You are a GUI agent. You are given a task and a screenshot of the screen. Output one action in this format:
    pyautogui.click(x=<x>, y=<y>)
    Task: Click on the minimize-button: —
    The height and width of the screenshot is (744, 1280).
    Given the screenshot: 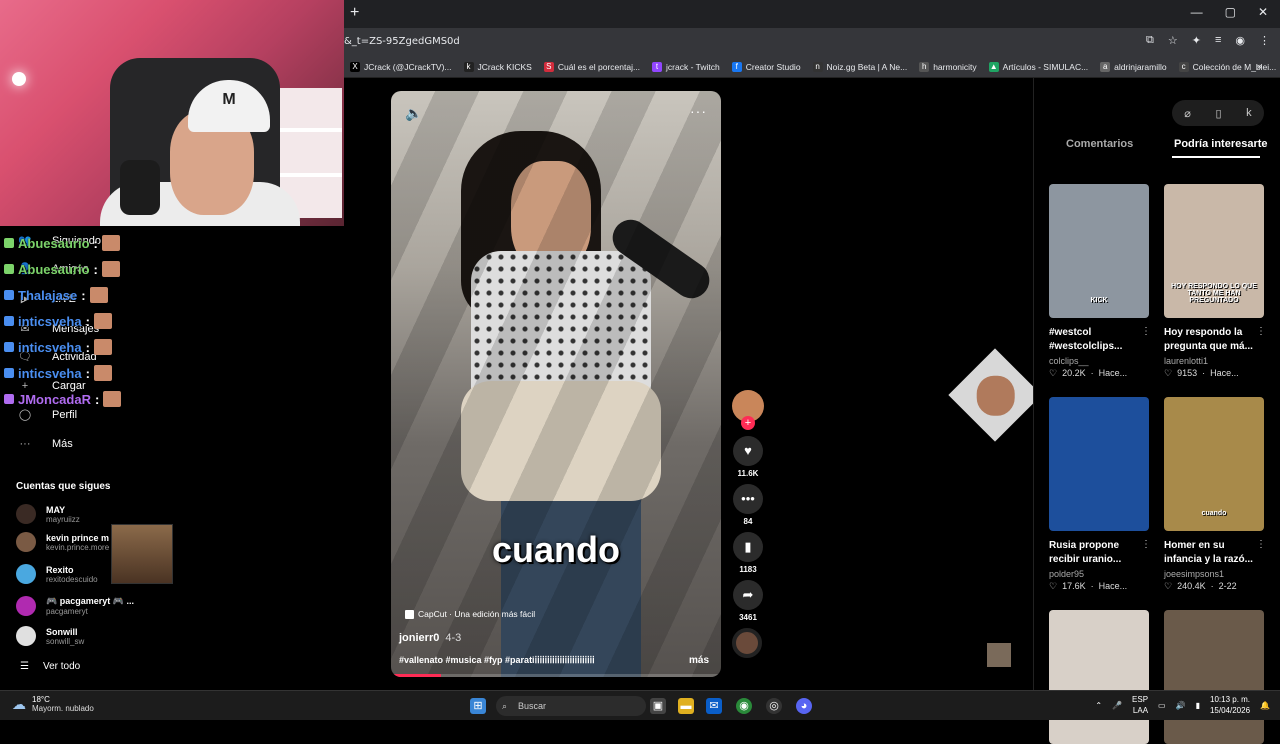 What is the action you would take?
    pyautogui.click(x=1197, y=12)
    